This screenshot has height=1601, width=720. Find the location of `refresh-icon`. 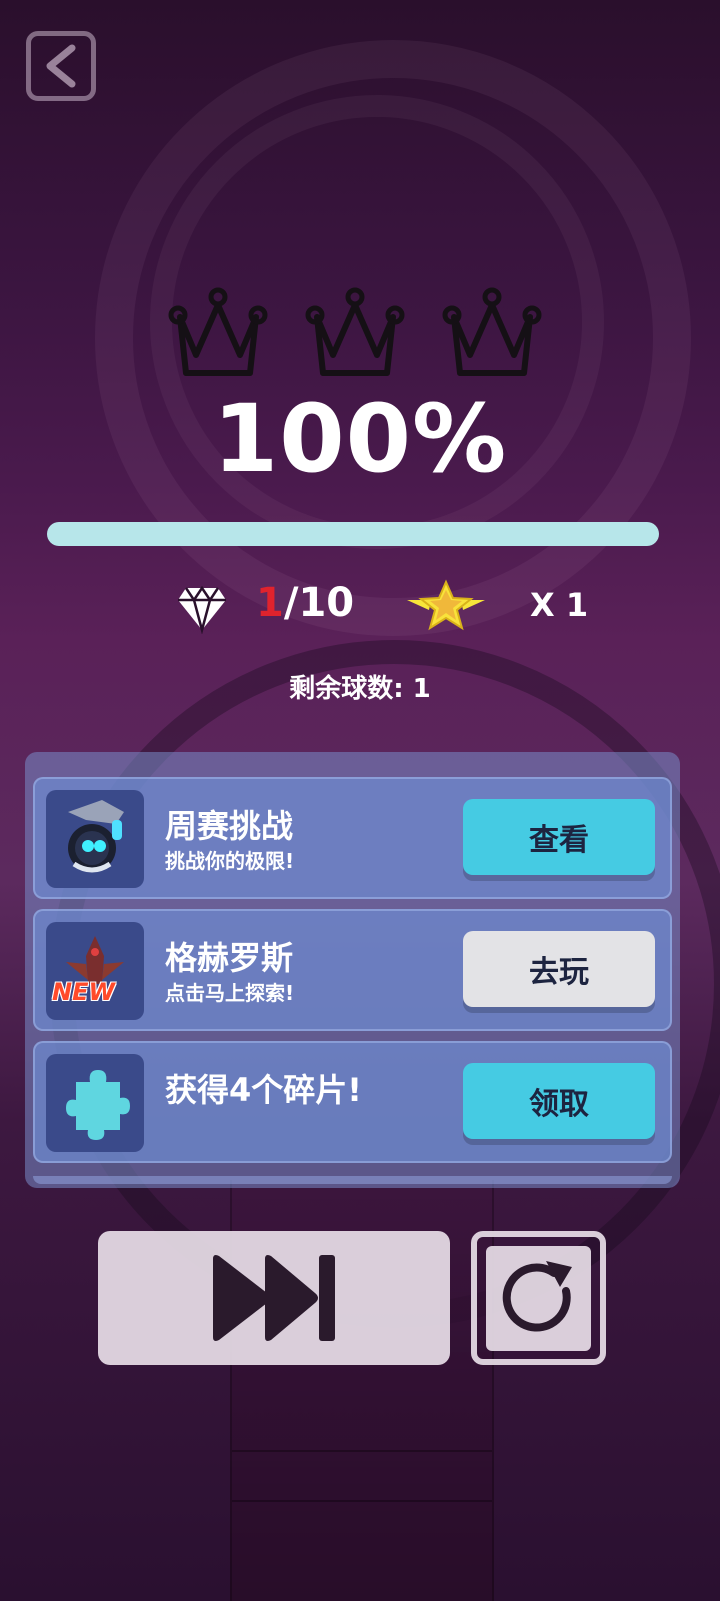

refresh-icon is located at coordinates (537, 1296).